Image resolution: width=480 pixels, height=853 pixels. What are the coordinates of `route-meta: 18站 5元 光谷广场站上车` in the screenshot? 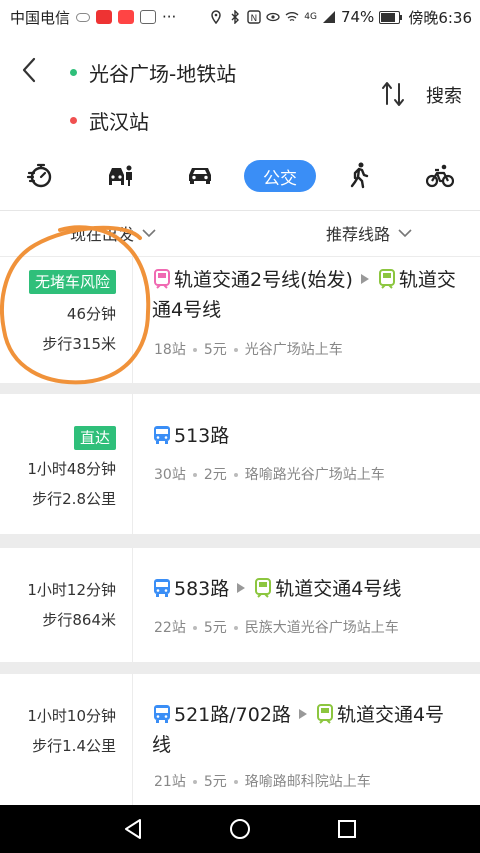 It's located at (248, 349).